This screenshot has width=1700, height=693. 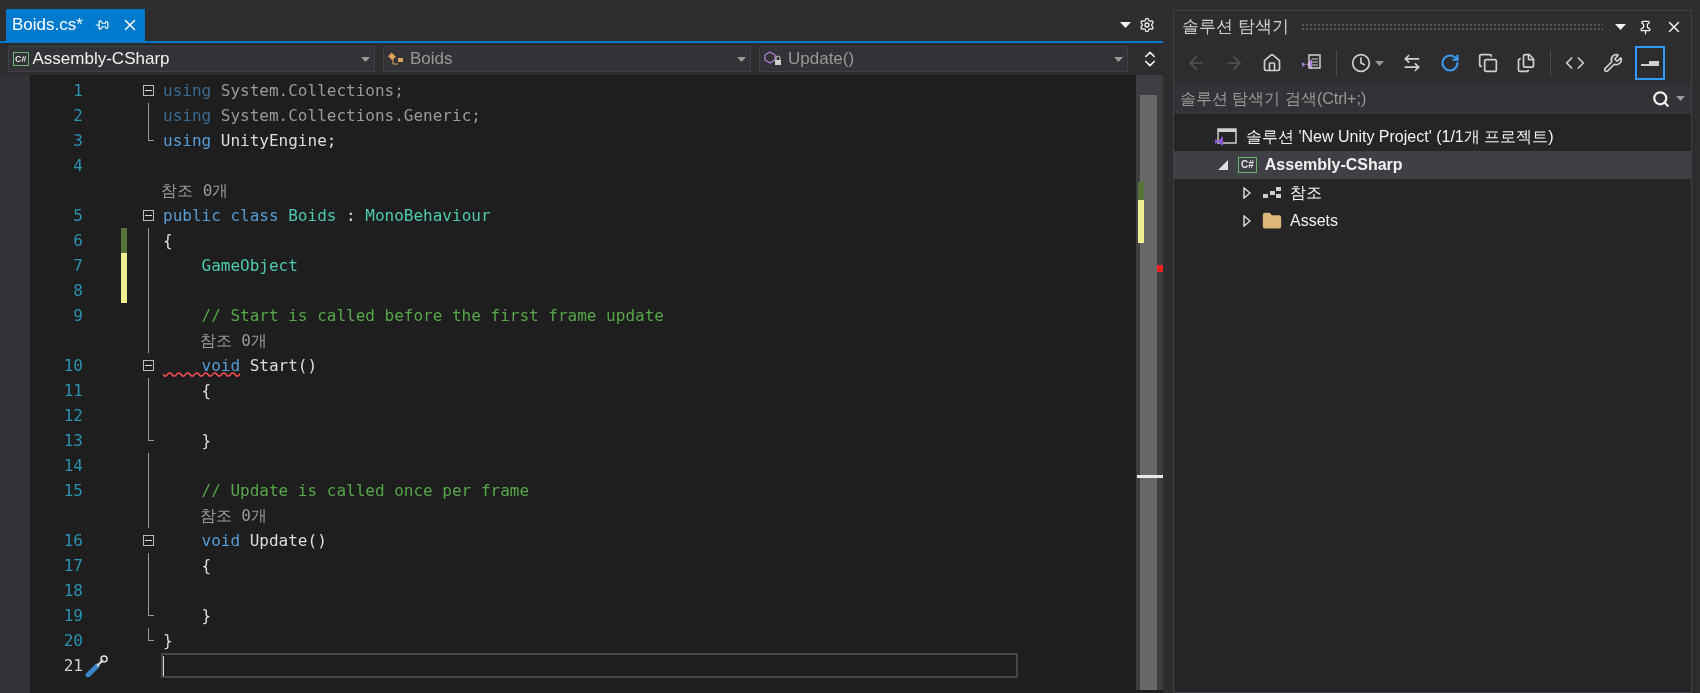 What do you see at coordinates (1306, 193) in the screenshot?
I see `tree-item-label: 참조` at bounding box center [1306, 193].